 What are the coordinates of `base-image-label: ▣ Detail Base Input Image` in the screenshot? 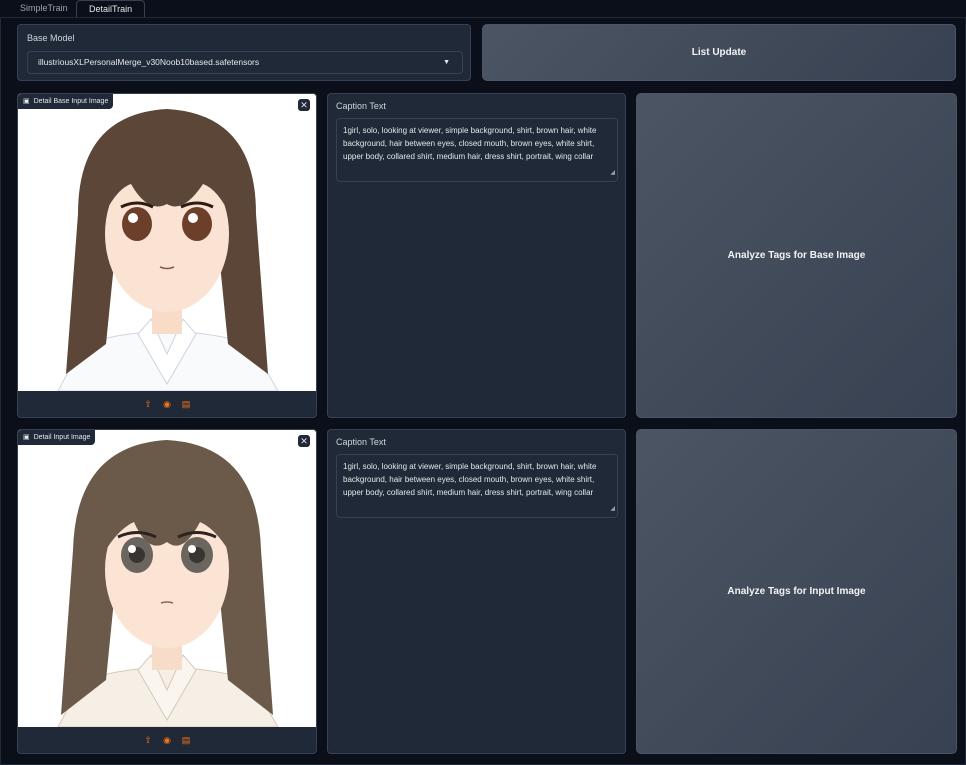 It's located at (66, 101).